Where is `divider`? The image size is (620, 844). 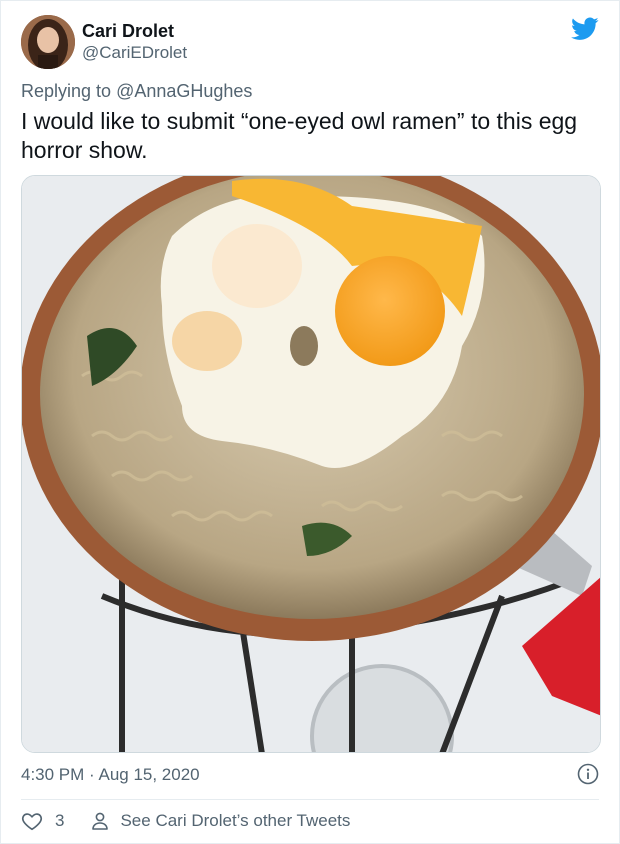 divider is located at coordinates (310, 799).